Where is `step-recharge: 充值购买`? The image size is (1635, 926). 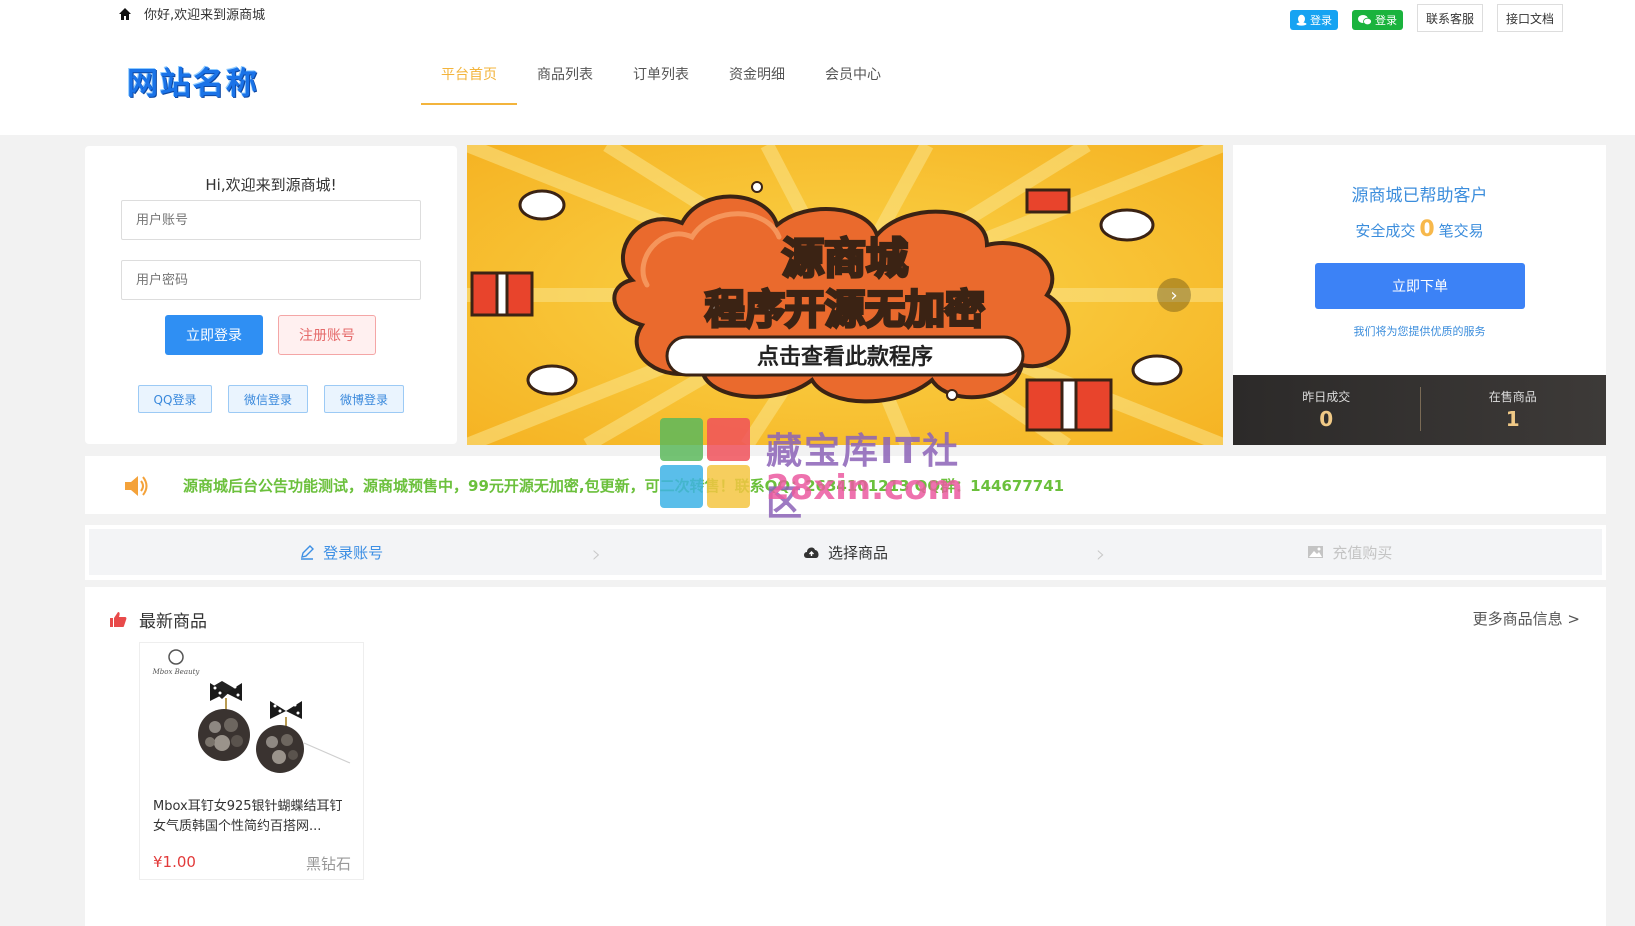
step-recharge: 充值购买 is located at coordinates (1350, 552).